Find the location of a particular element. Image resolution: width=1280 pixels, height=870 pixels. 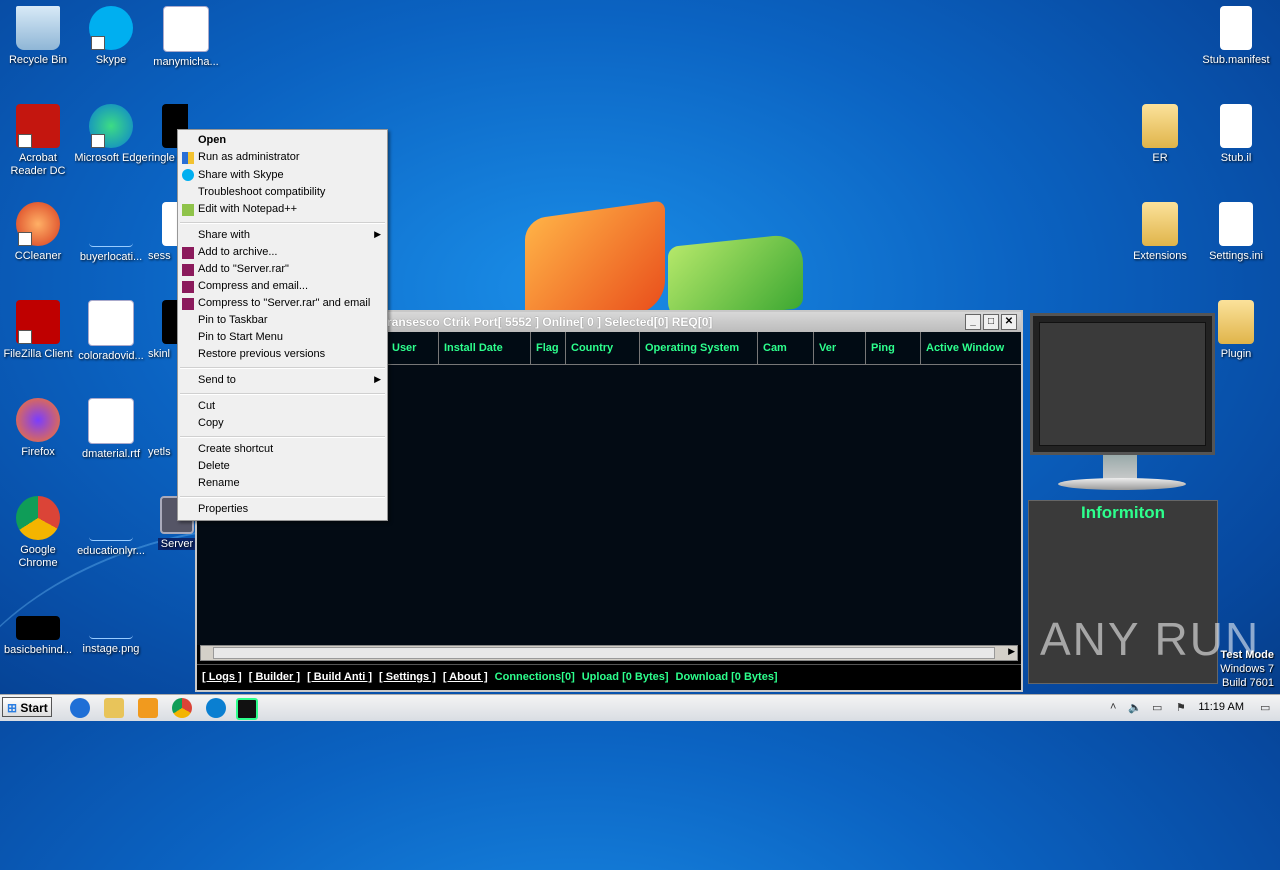

menu-open: Open is located at coordinates (212, 140).